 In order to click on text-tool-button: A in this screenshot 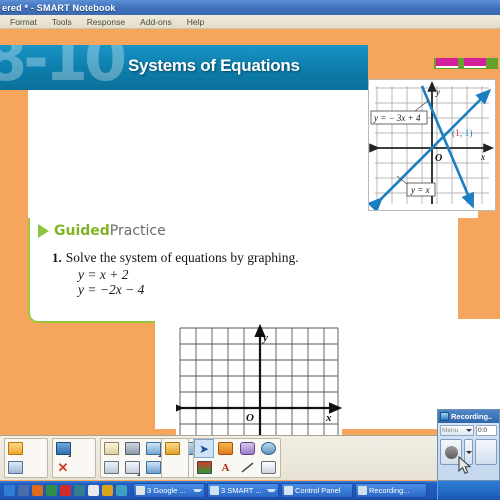, I will do `click(226, 467)`.